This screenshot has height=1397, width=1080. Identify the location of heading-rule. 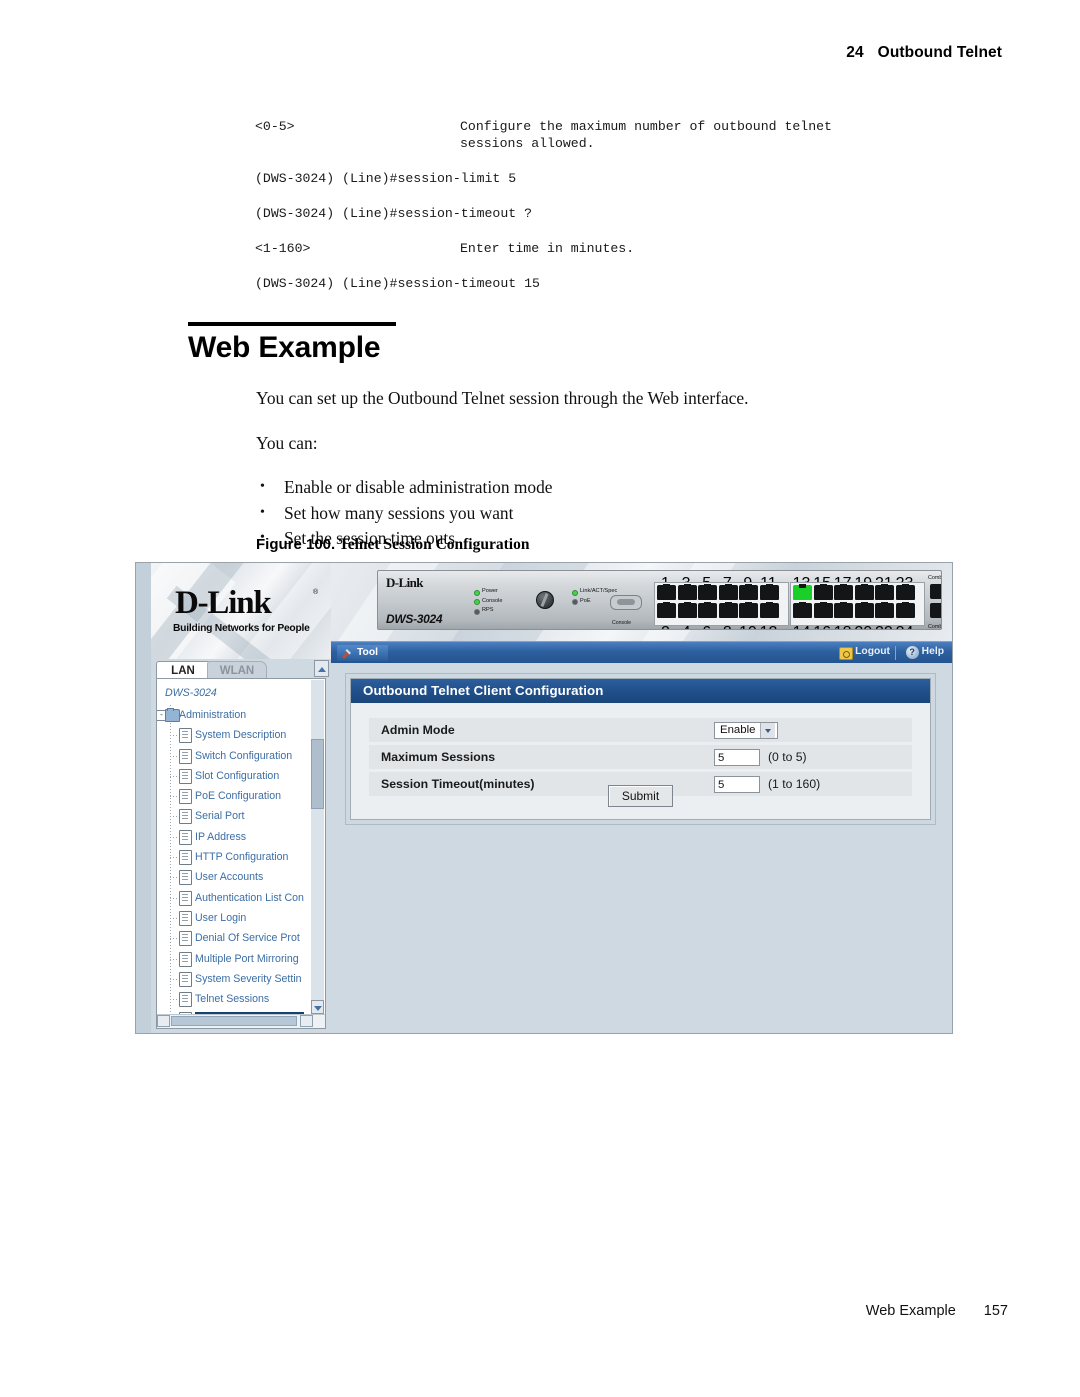
(292, 324).